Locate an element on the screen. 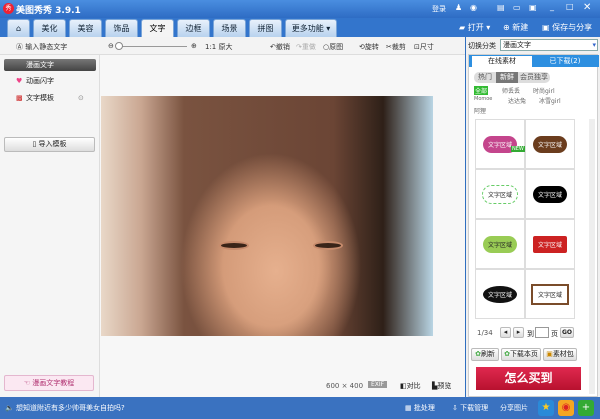 This screenshot has width=600, height=419. tab-text: 文字 is located at coordinates (157, 28).